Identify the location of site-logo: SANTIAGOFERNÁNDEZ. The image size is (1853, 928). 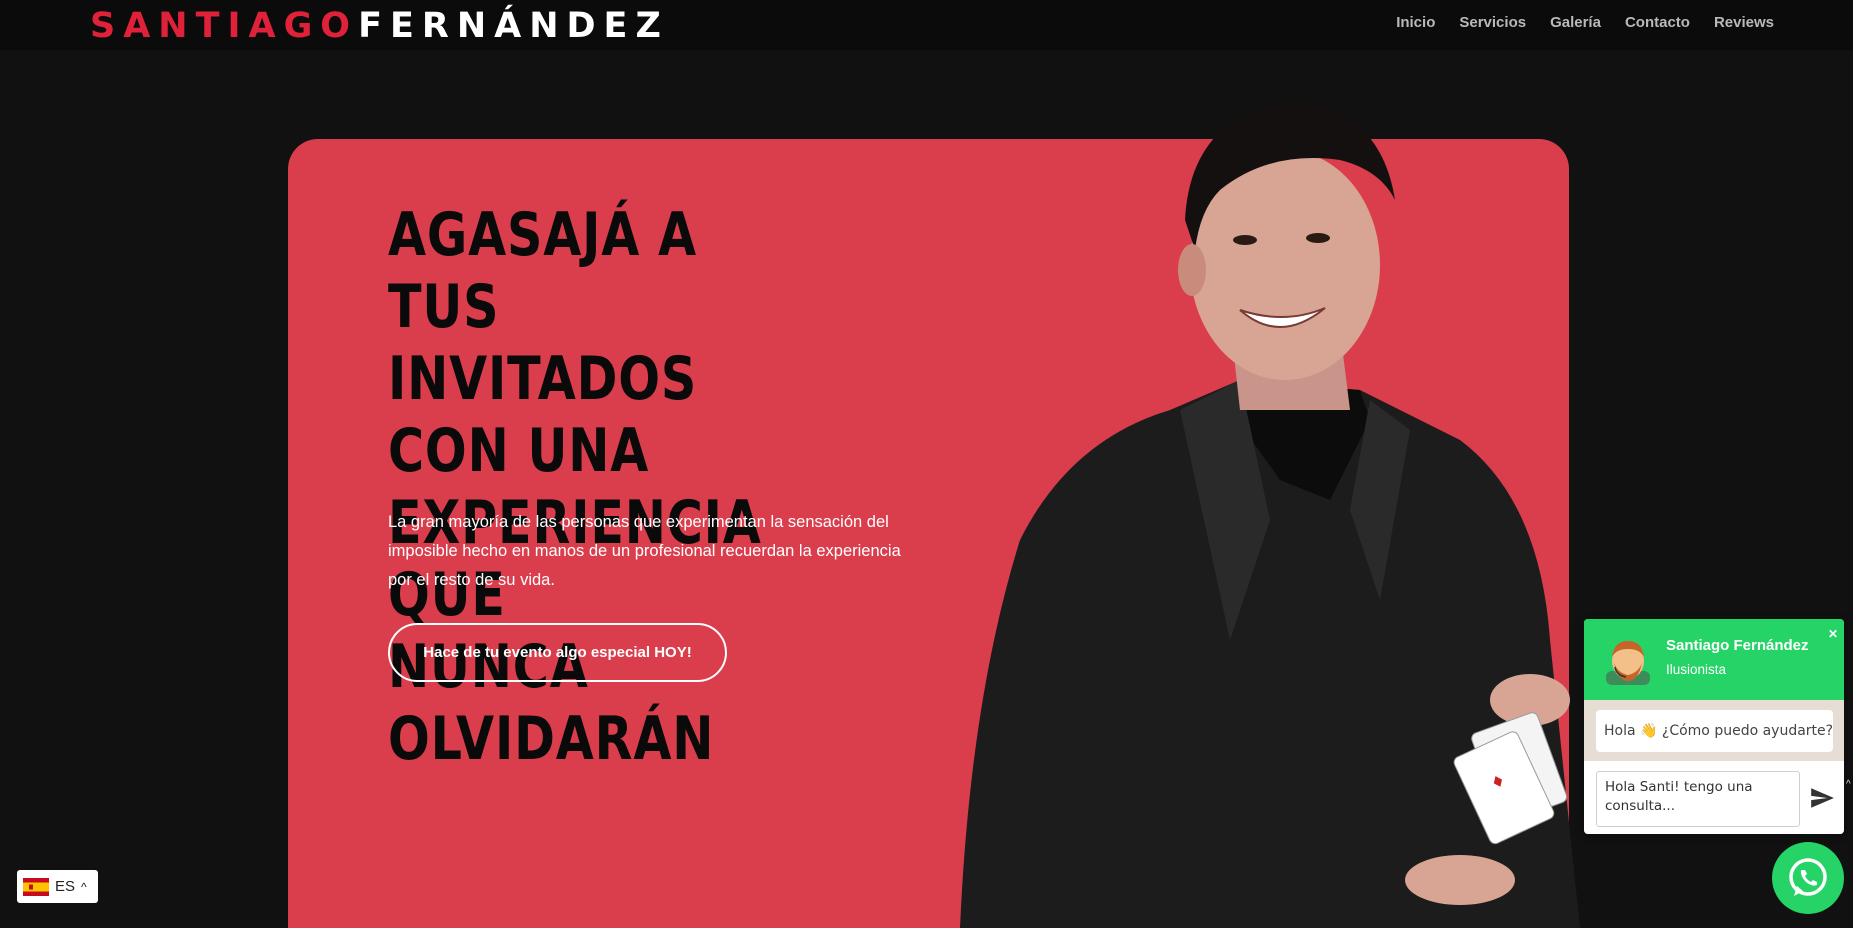
(379, 26).